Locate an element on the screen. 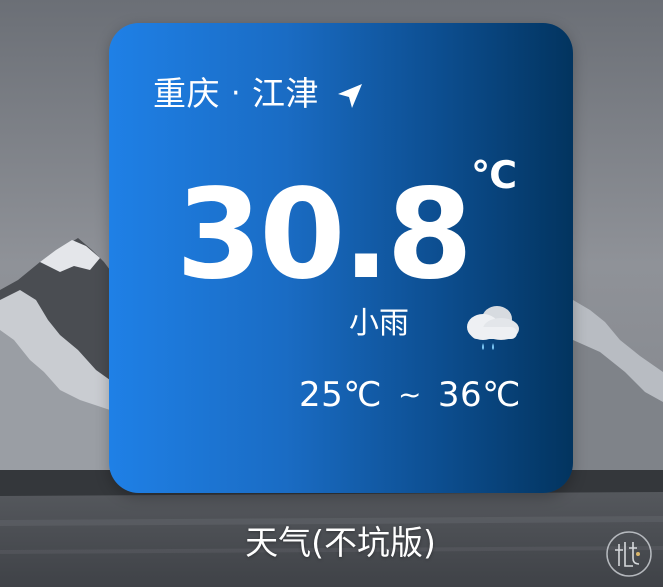  temperature-range: 25℃ ~ 36℃ is located at coordinates (410, 395).